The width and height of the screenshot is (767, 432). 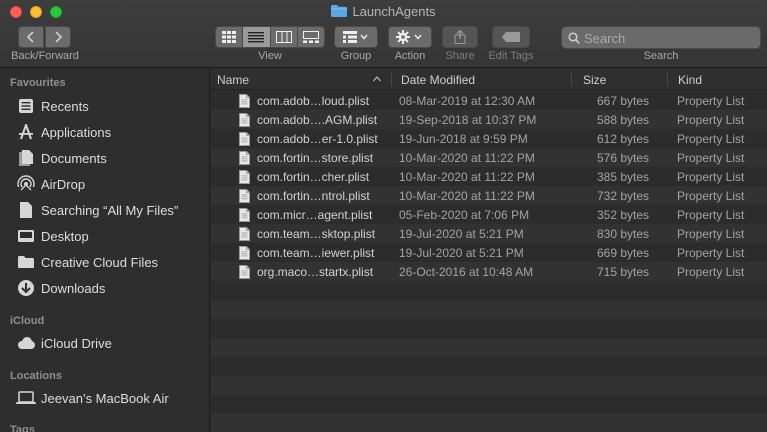 I want to click on icon-grid-icon, so click(x=229, y=37).